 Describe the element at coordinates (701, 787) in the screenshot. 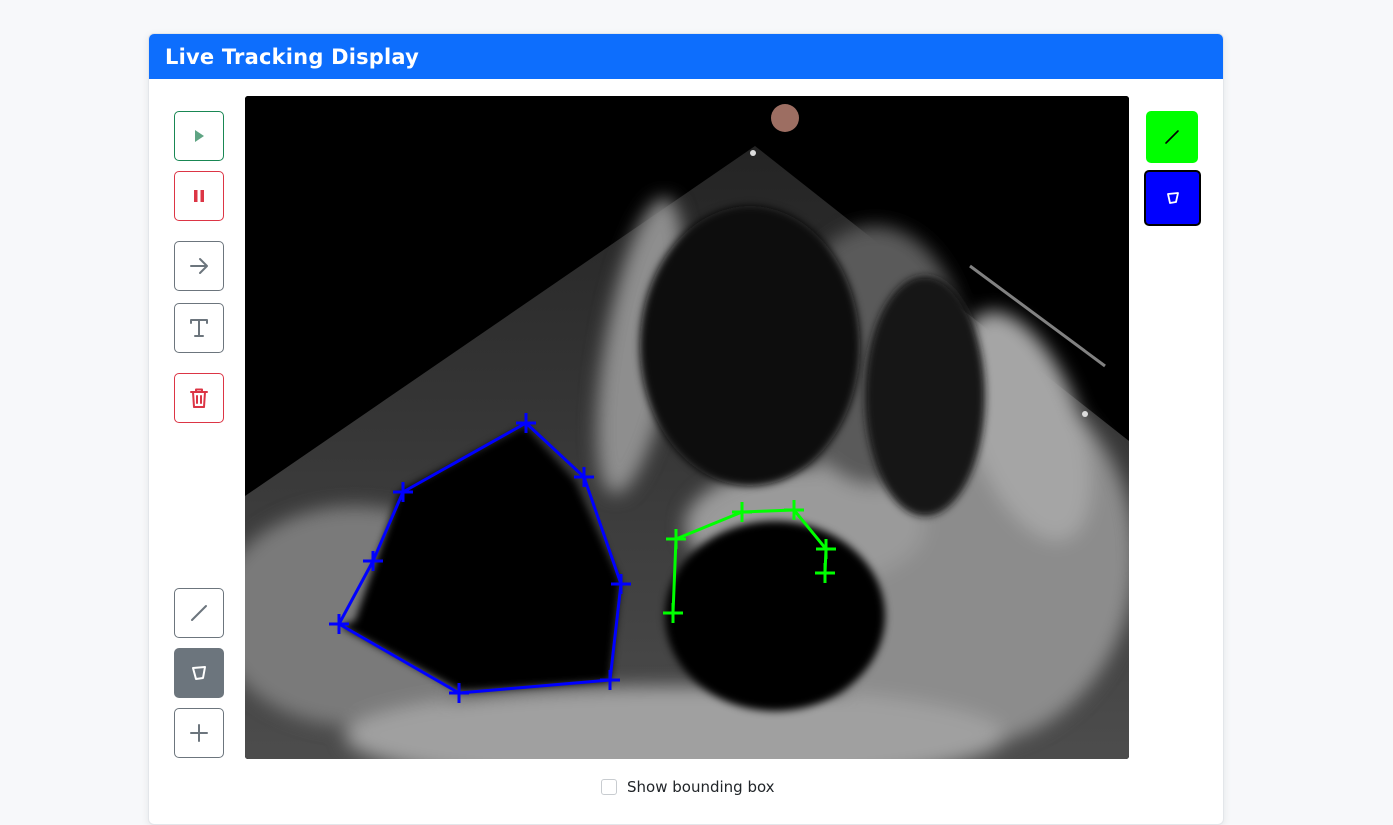

I see `bounding-box-label: Show bounding box` at that location.